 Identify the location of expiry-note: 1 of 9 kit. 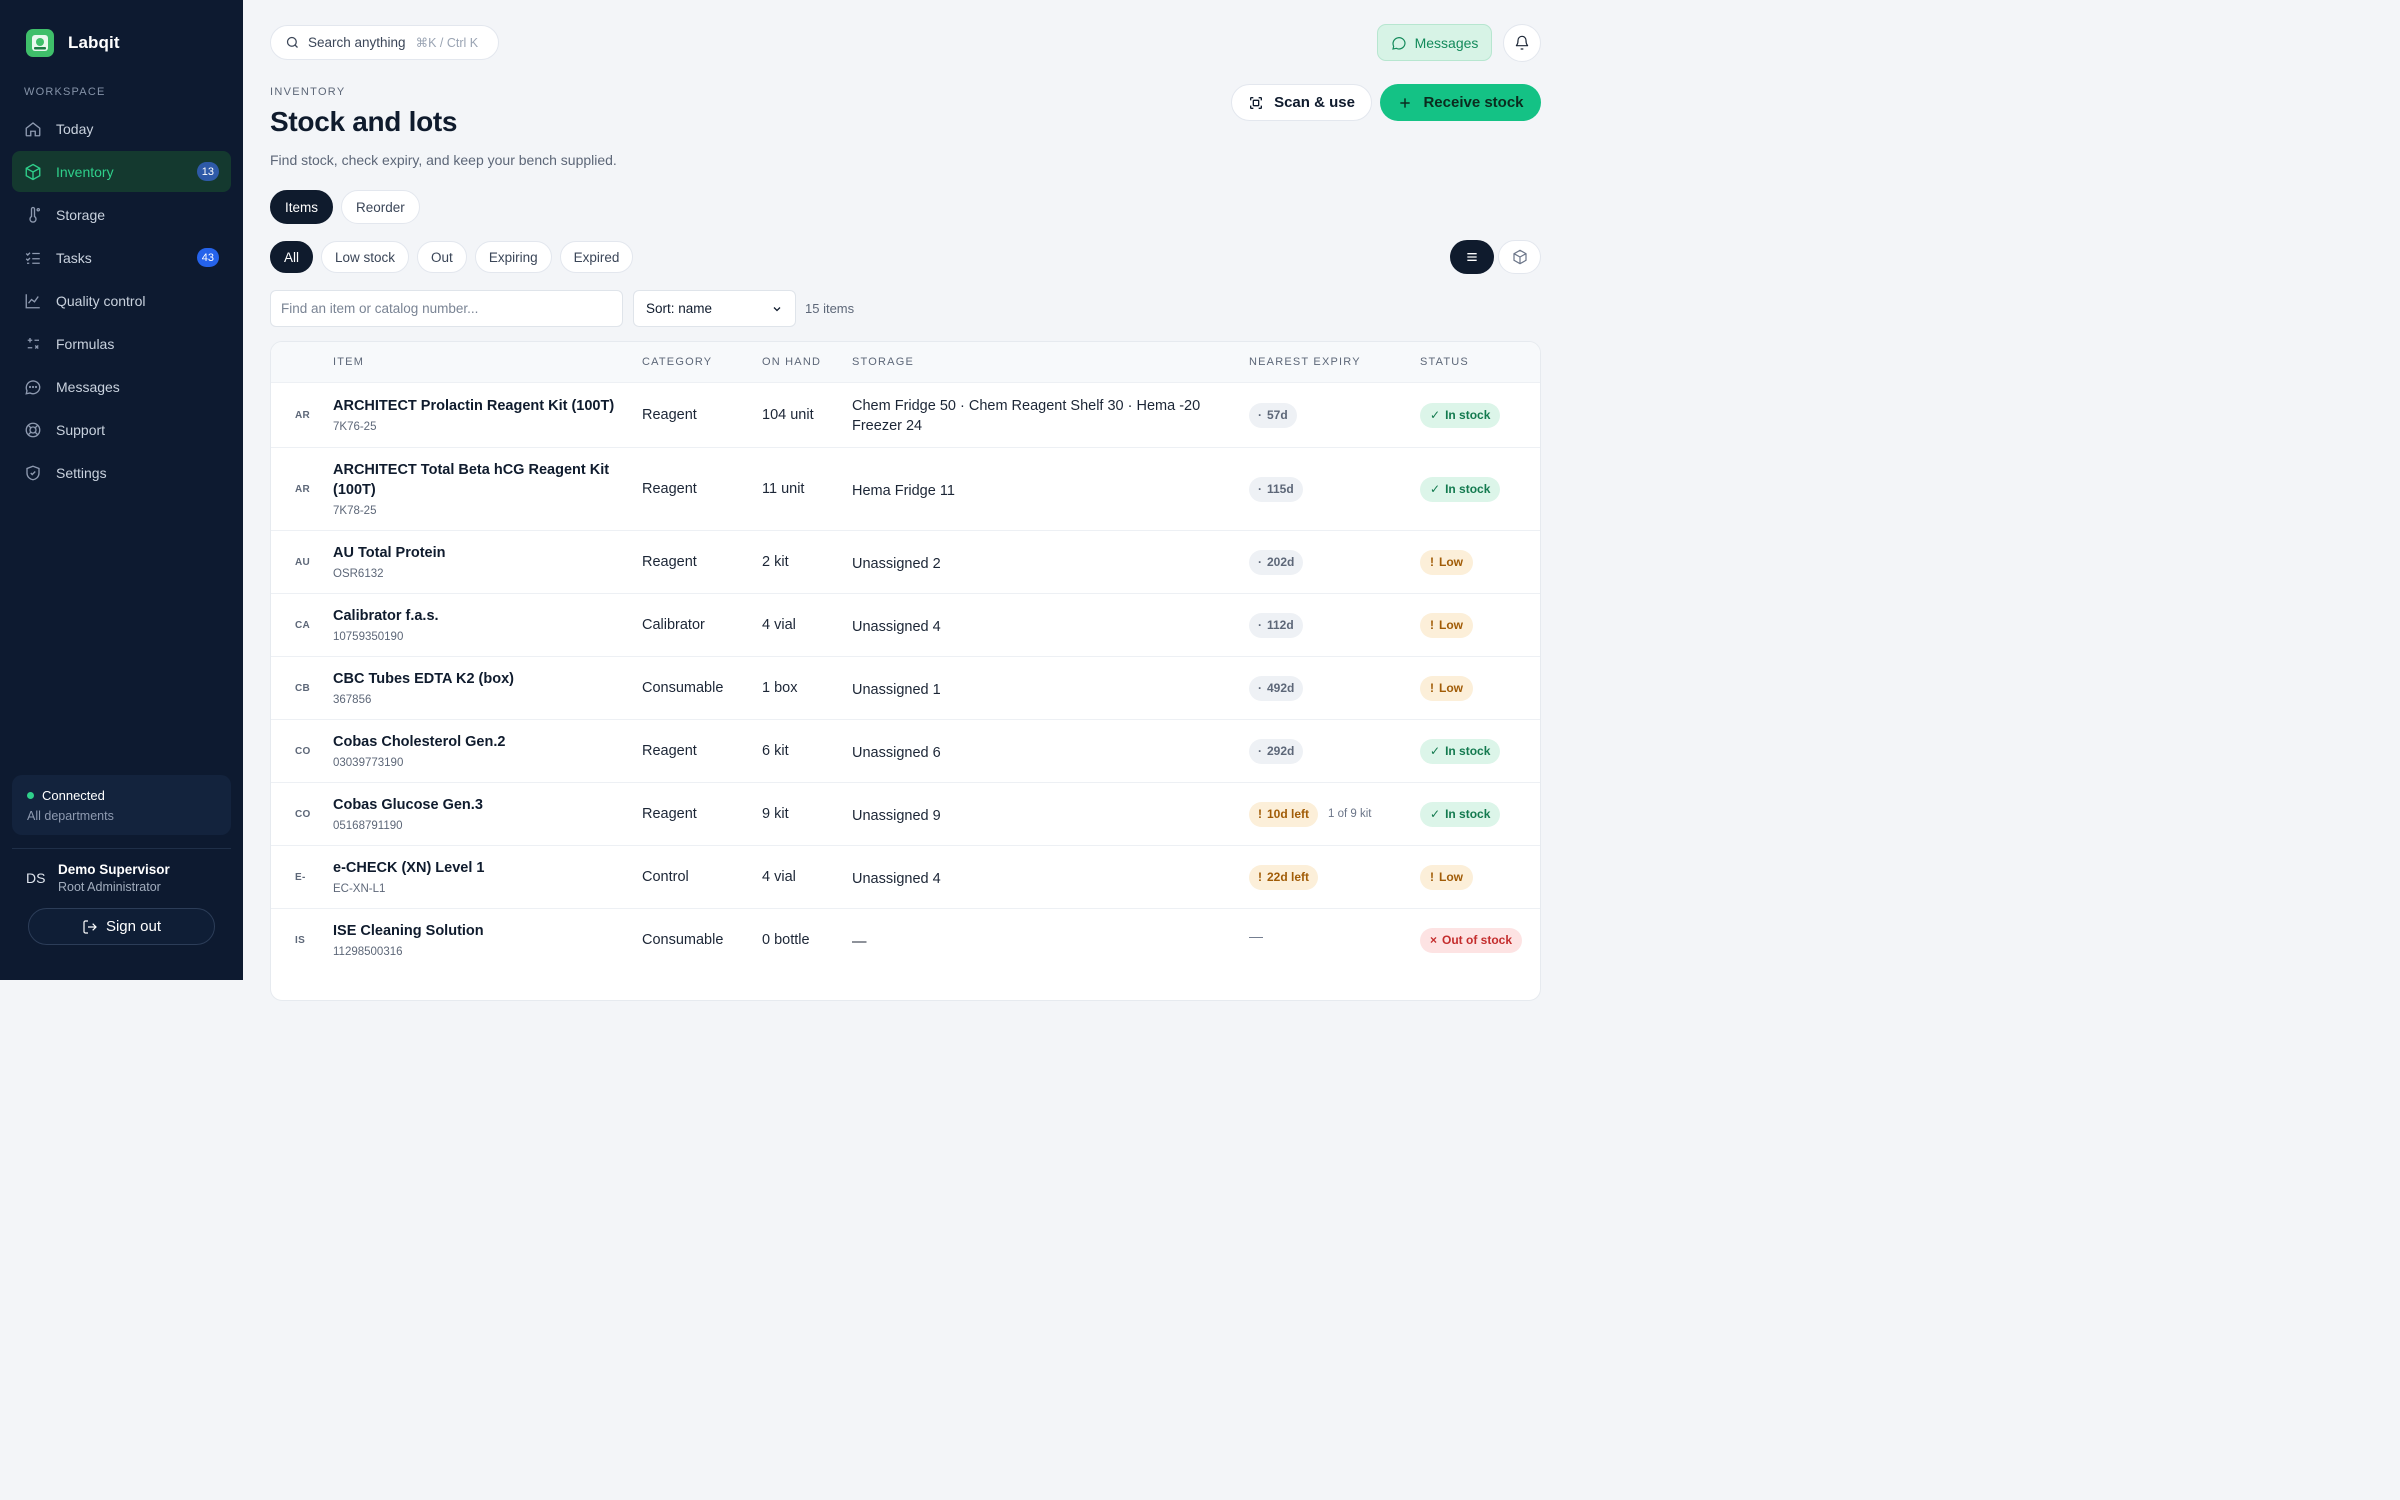
(1350, 814).